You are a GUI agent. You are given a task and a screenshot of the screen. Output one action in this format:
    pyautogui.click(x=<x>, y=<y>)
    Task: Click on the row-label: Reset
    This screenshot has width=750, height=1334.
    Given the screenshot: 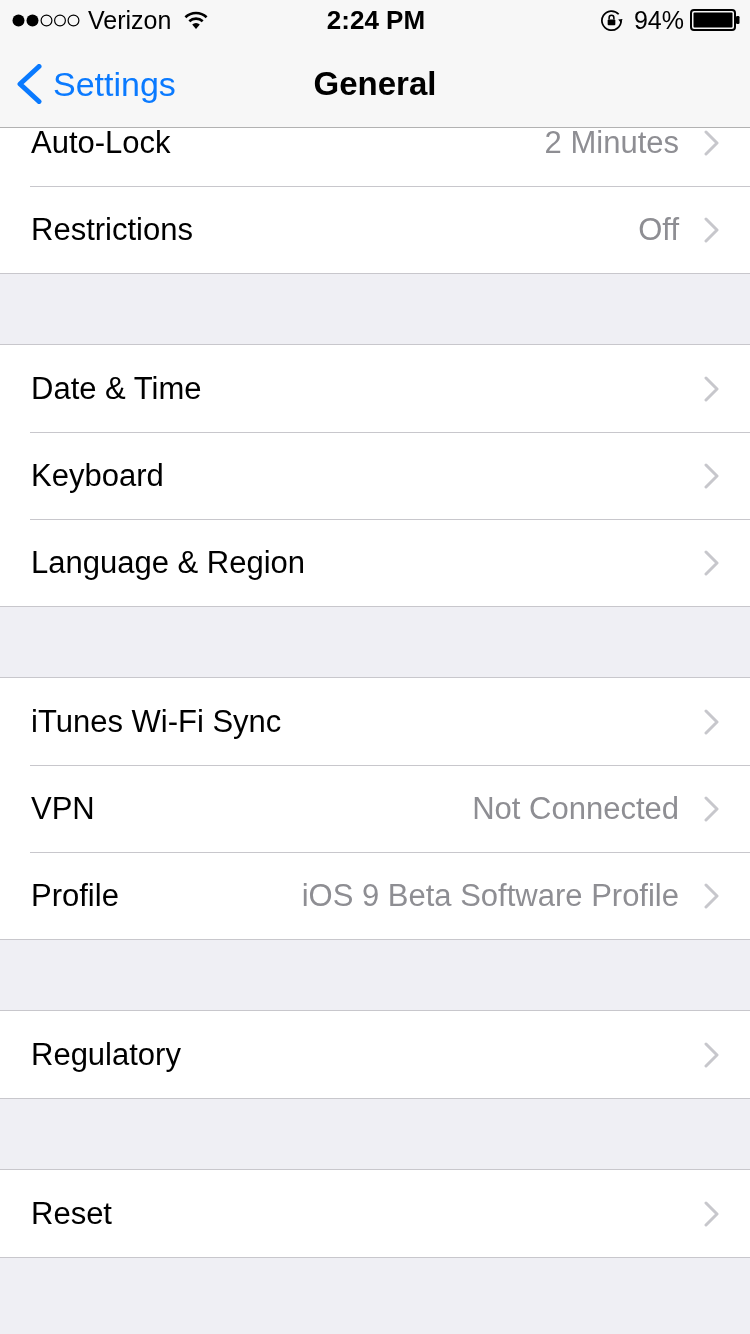 What is the action you would take?
    pyautogui.click(x=367, y=1213)
    